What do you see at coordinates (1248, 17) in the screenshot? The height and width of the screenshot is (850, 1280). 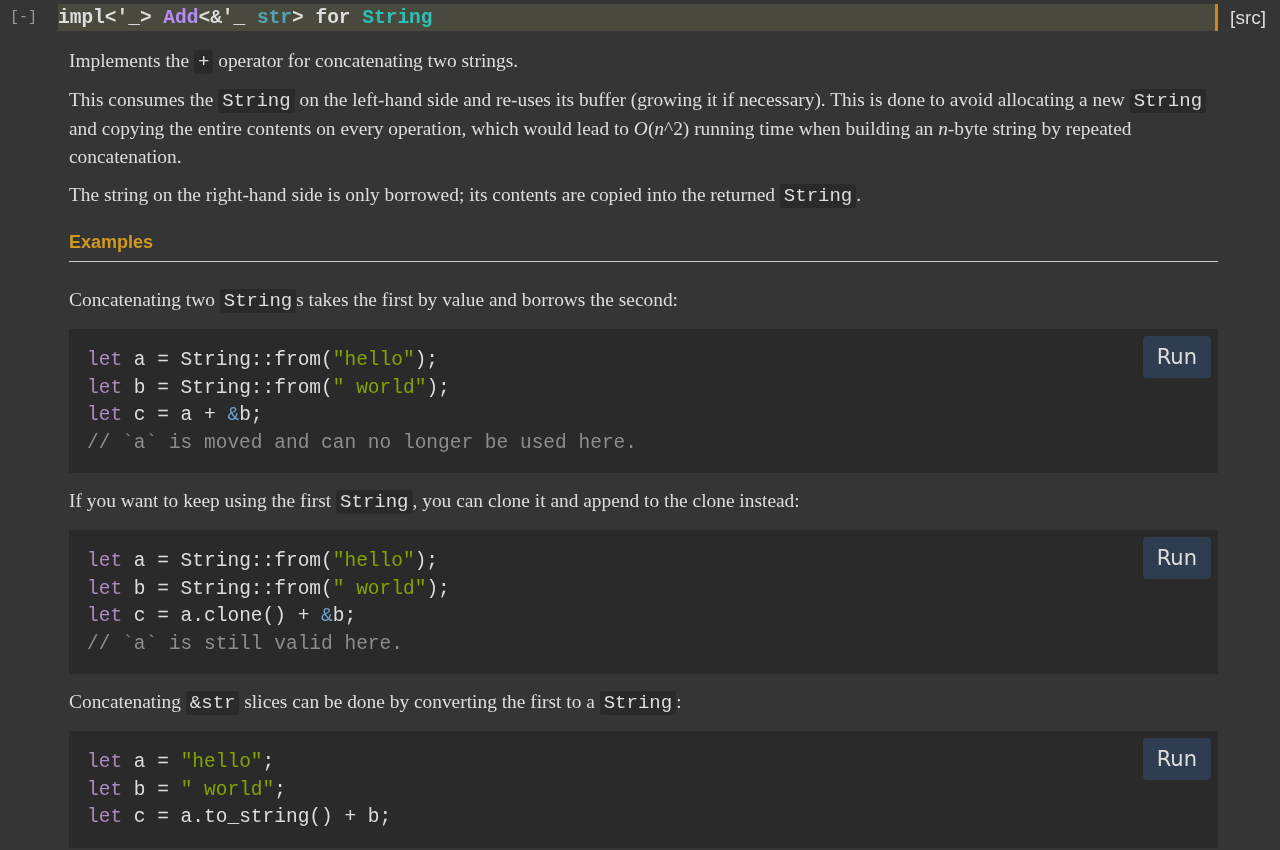 I see `source-link: [src]` at bounding box center [1248, 17].